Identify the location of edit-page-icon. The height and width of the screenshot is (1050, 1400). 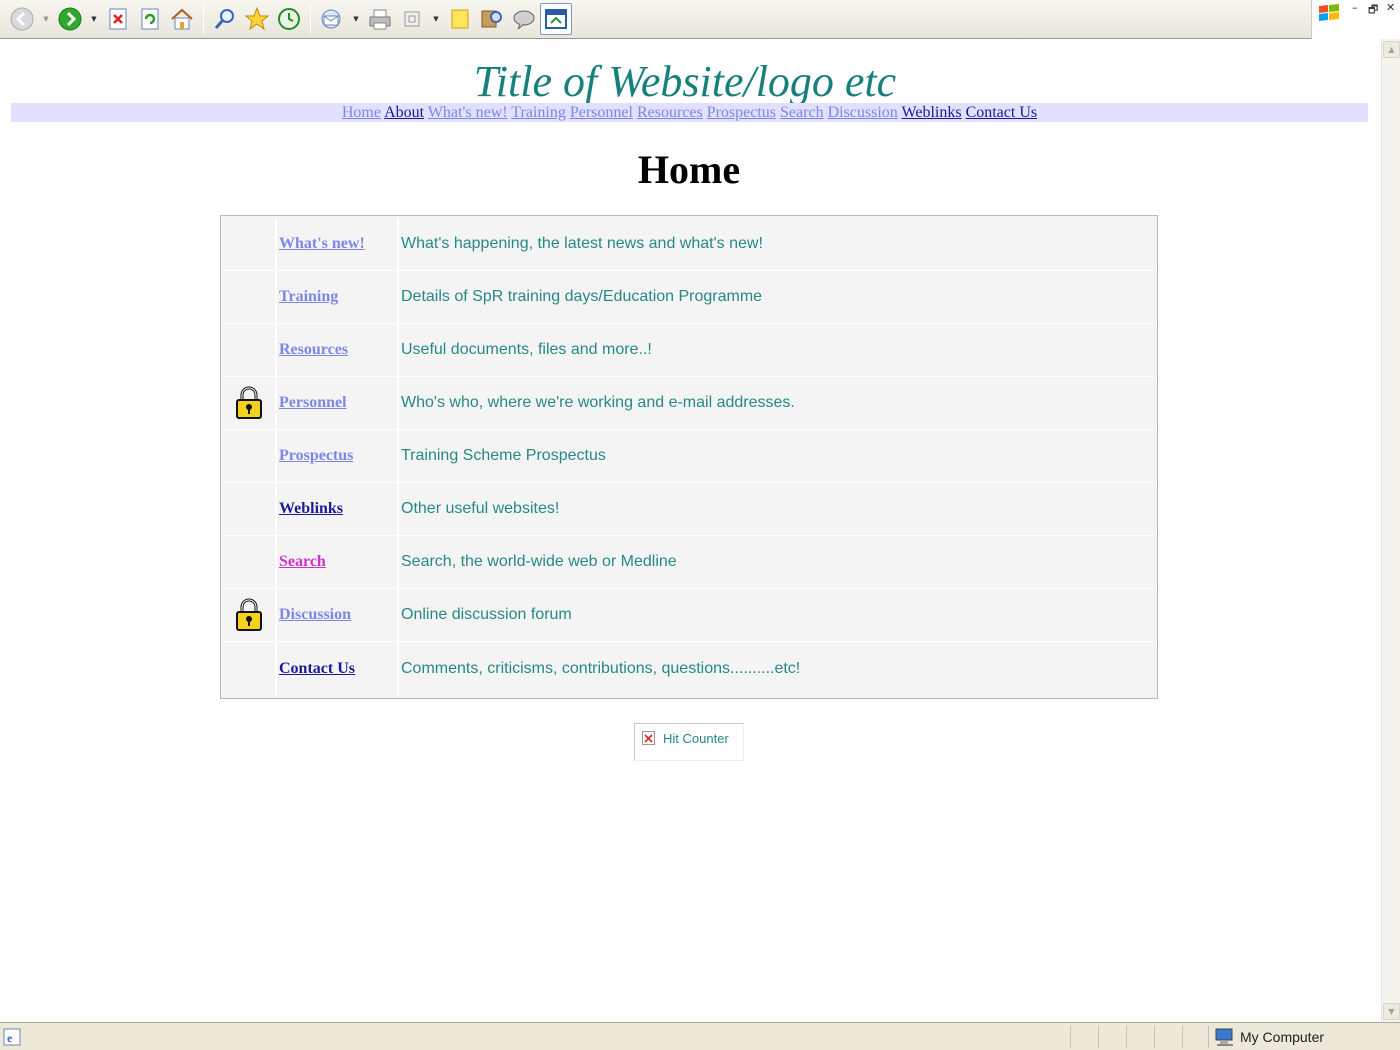
(412, 19).